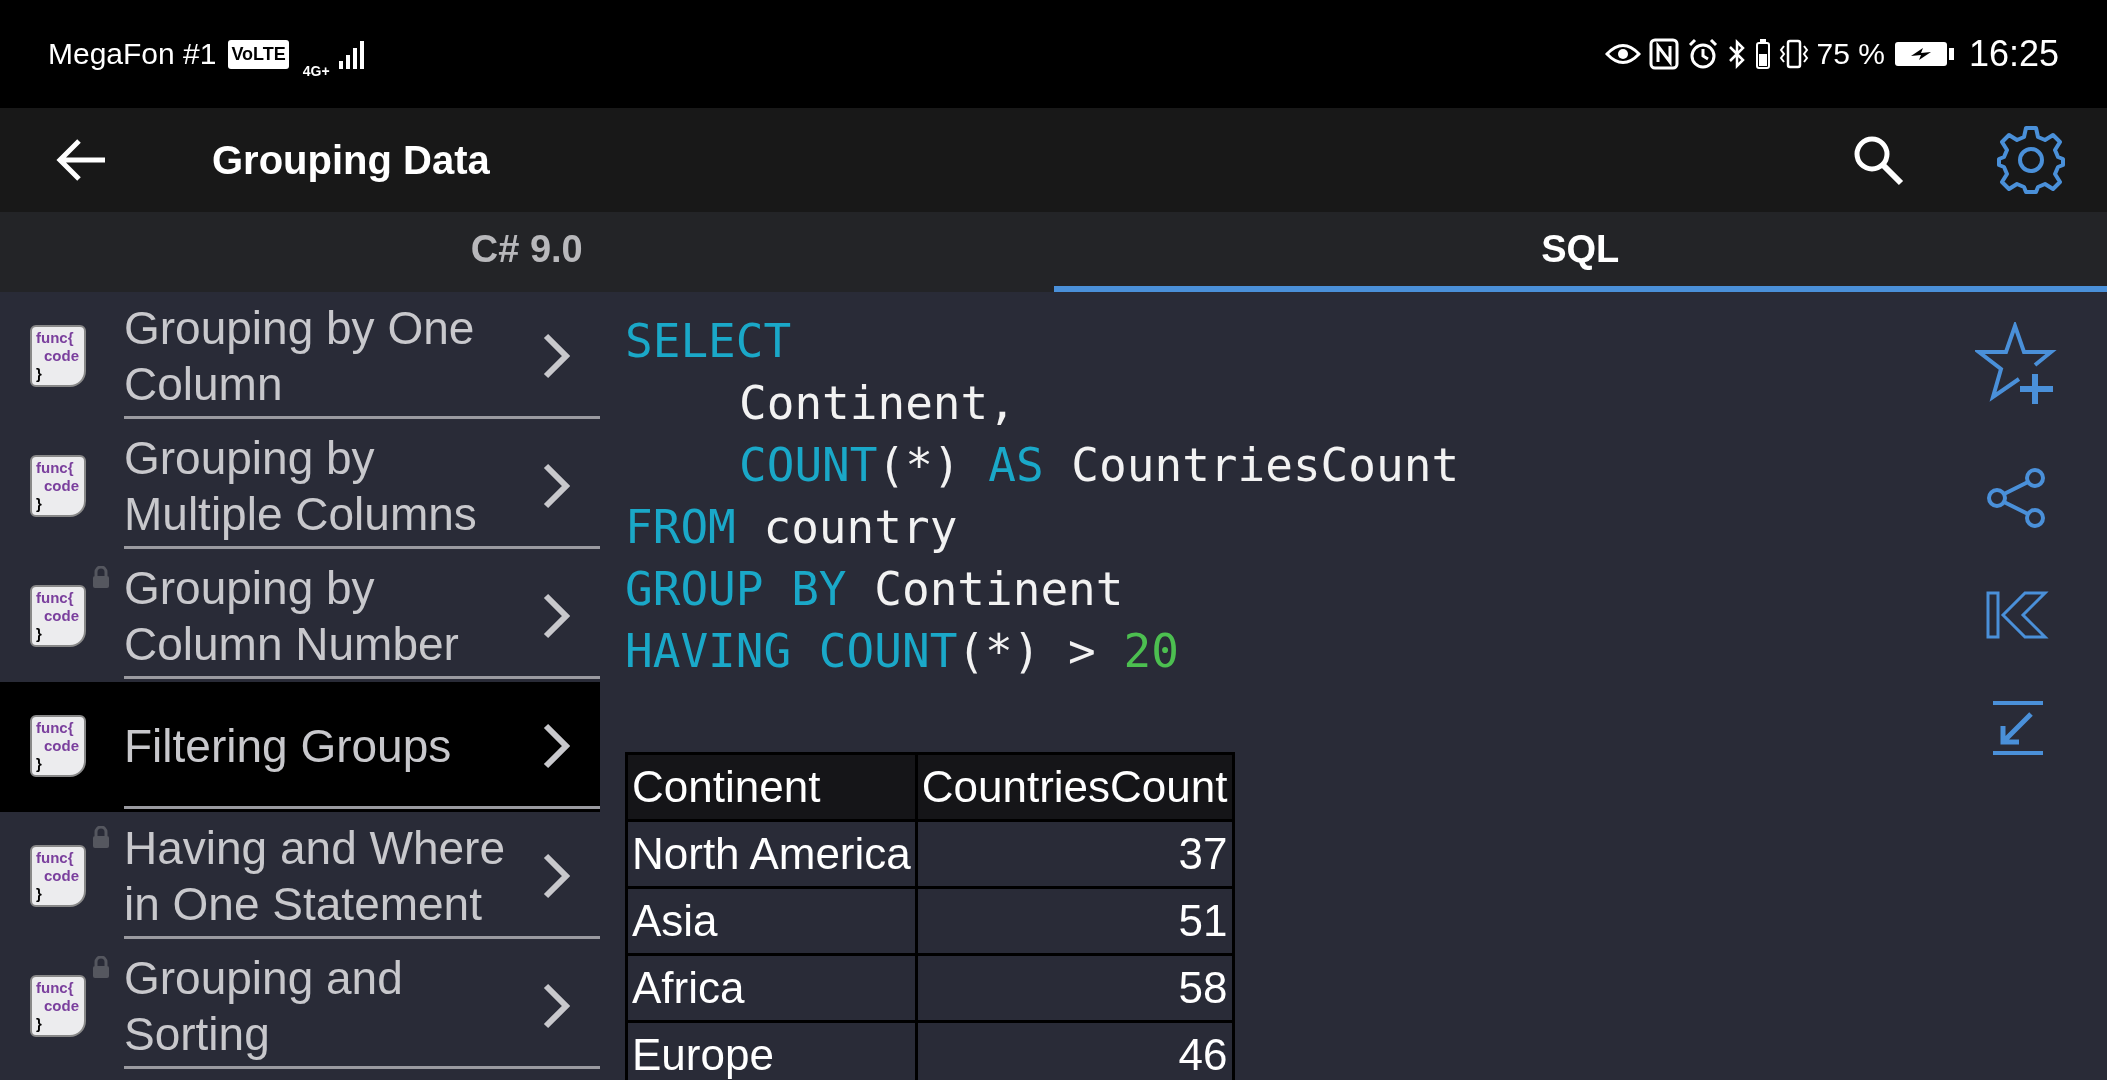 This screenshot has width=2107, height=1080. Describe the element at coordinates (709, 341) in the screenshot. I see `code-line: SELECT` at that location.